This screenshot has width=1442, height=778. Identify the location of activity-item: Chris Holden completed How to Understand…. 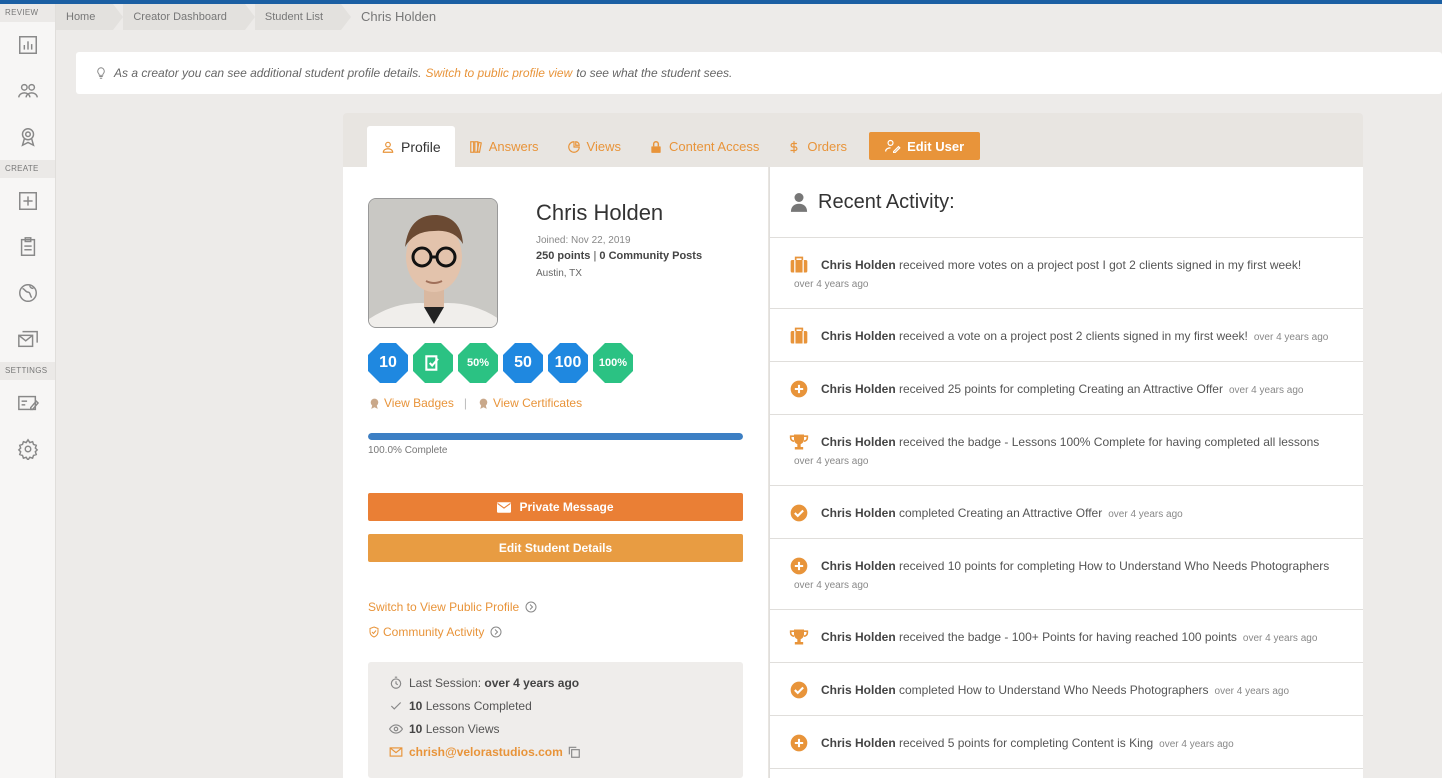
(1066, 689).